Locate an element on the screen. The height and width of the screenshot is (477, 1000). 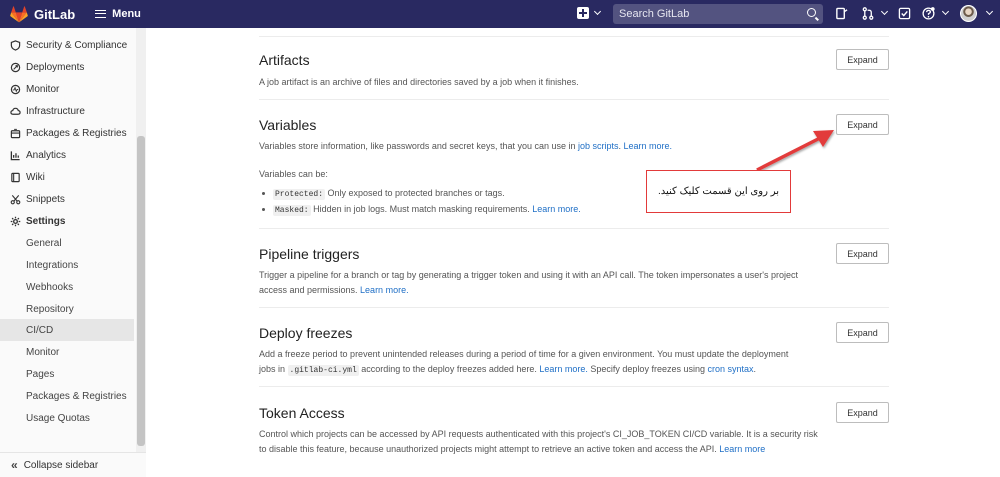
variables-can-be-label: Variables can be: is located at coordinates (293, 174).